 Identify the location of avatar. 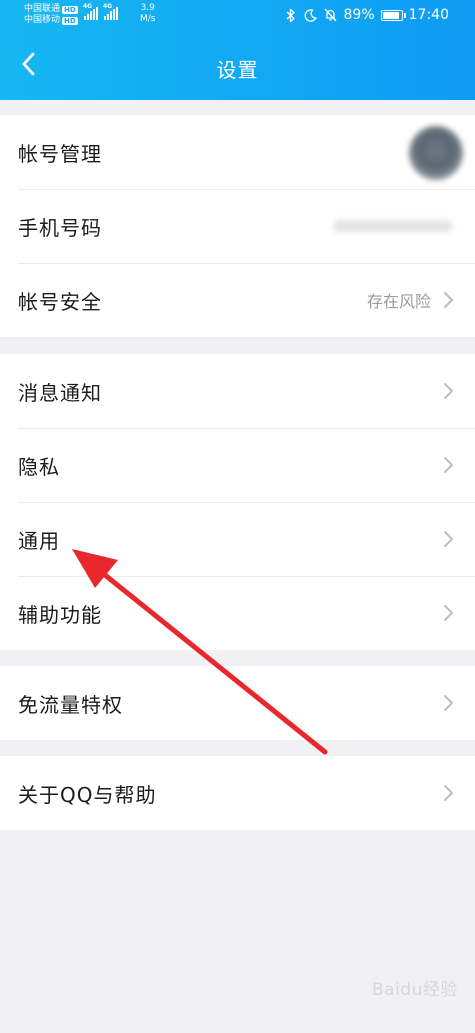
(436, 153).